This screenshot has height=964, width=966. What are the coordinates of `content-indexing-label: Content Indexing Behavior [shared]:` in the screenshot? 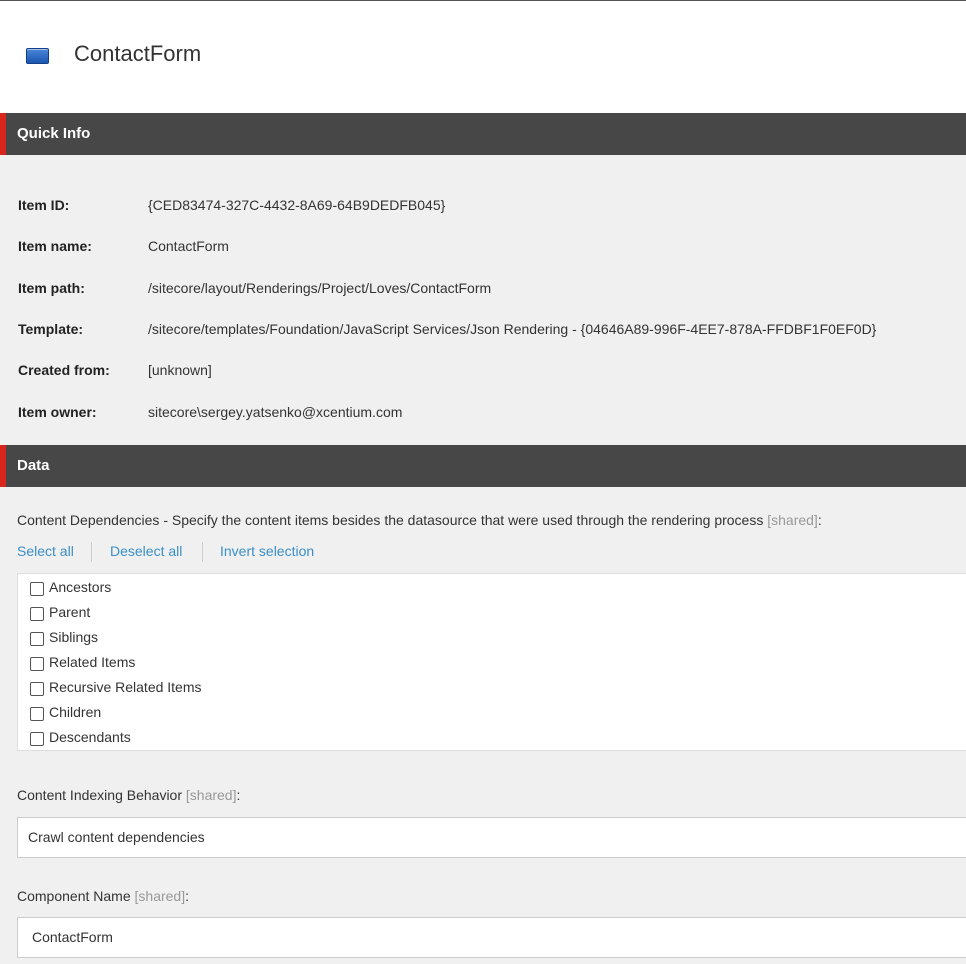 It's located at (129, 795).